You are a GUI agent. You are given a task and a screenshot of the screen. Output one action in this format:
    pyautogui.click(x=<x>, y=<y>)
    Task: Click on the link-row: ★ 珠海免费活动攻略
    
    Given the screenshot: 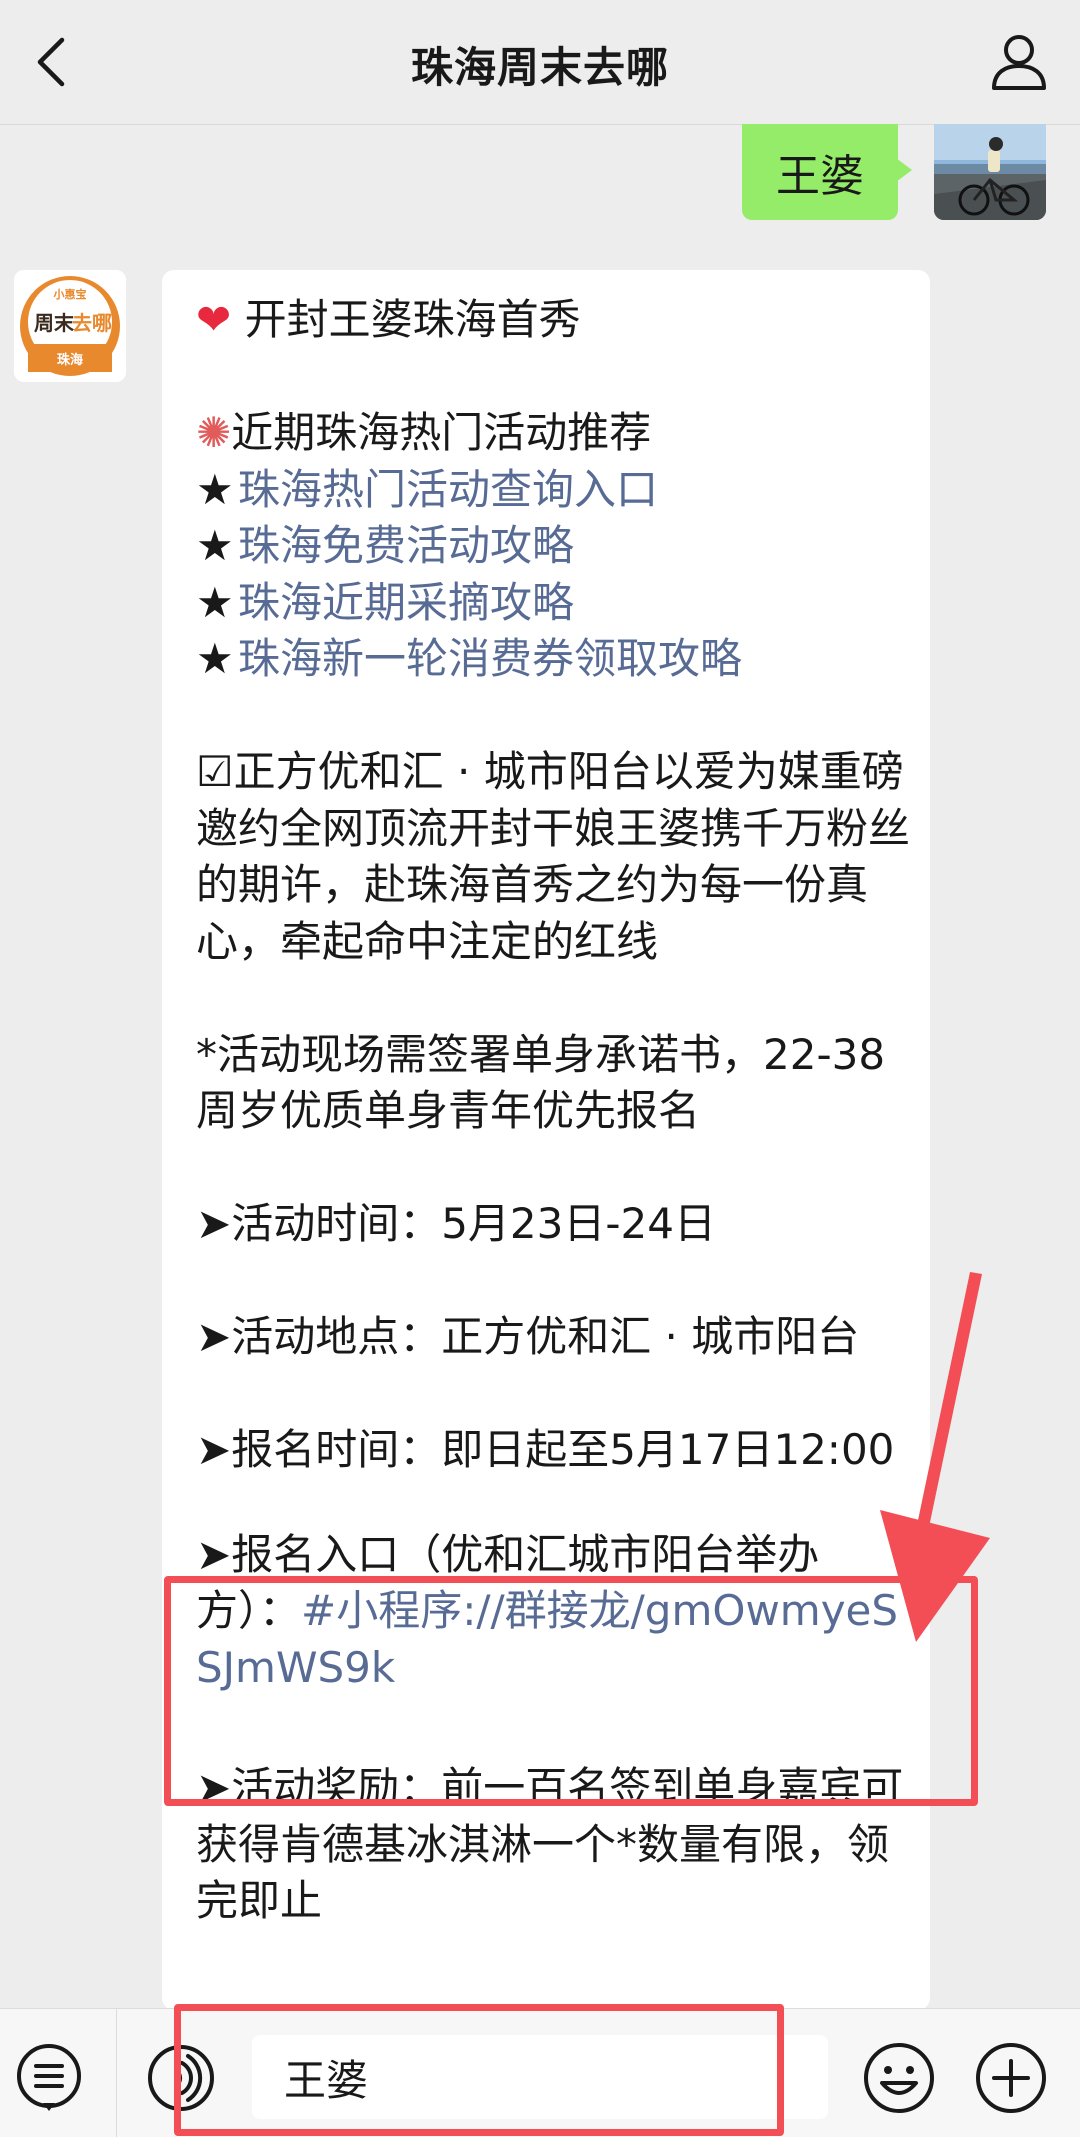 What is the action you would take?
    pyautogui.click(x=556, y=546)
    